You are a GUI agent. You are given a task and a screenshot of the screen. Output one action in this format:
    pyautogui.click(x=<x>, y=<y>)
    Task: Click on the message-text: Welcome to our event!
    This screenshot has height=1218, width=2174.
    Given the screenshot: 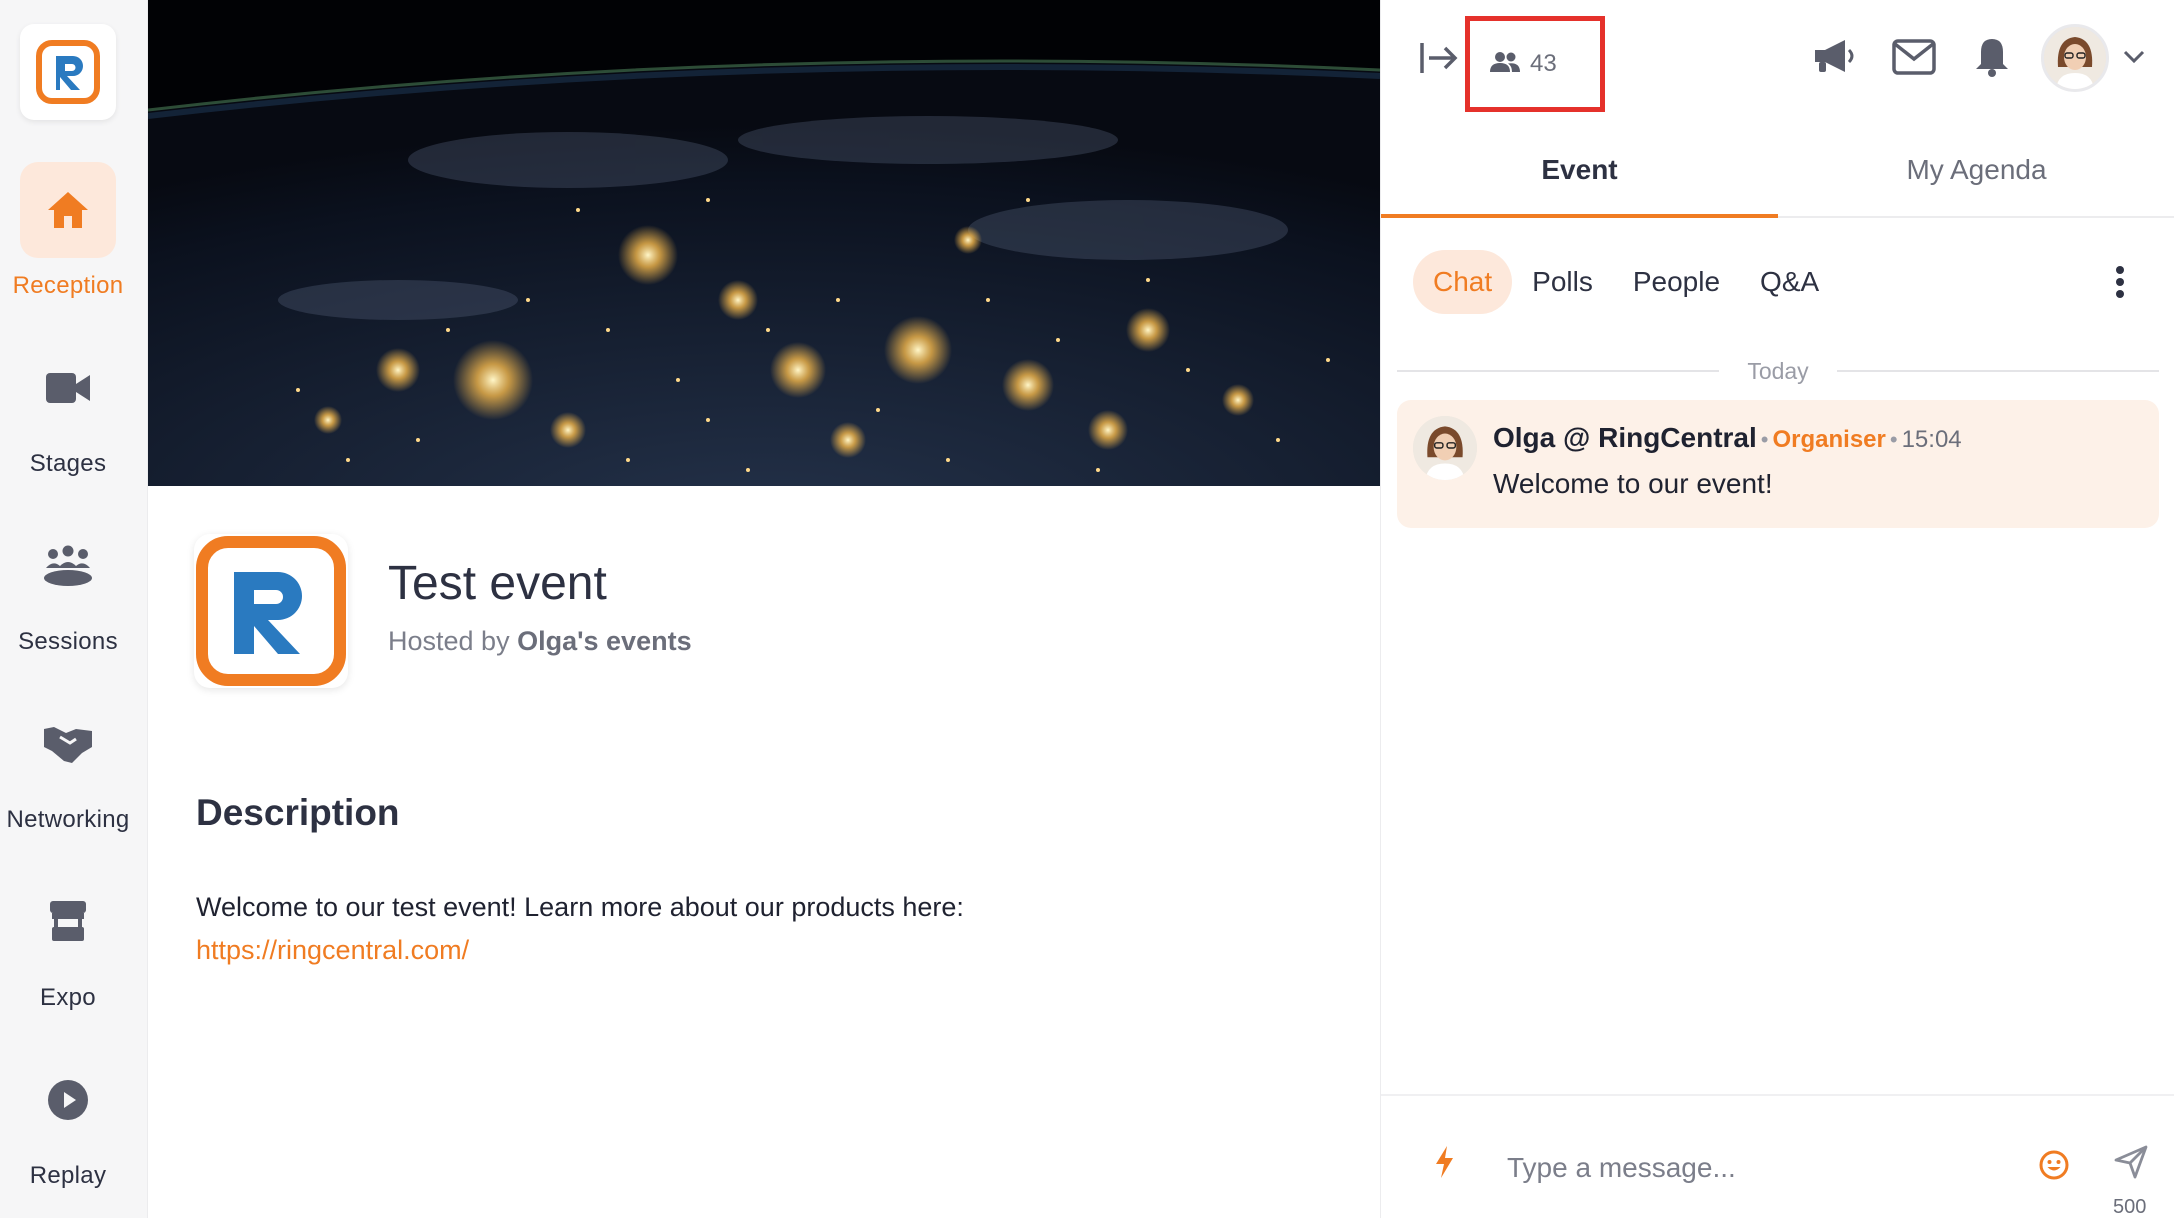 What is the action you would take?
    pyautogui.click(x=1633, y=483)
    